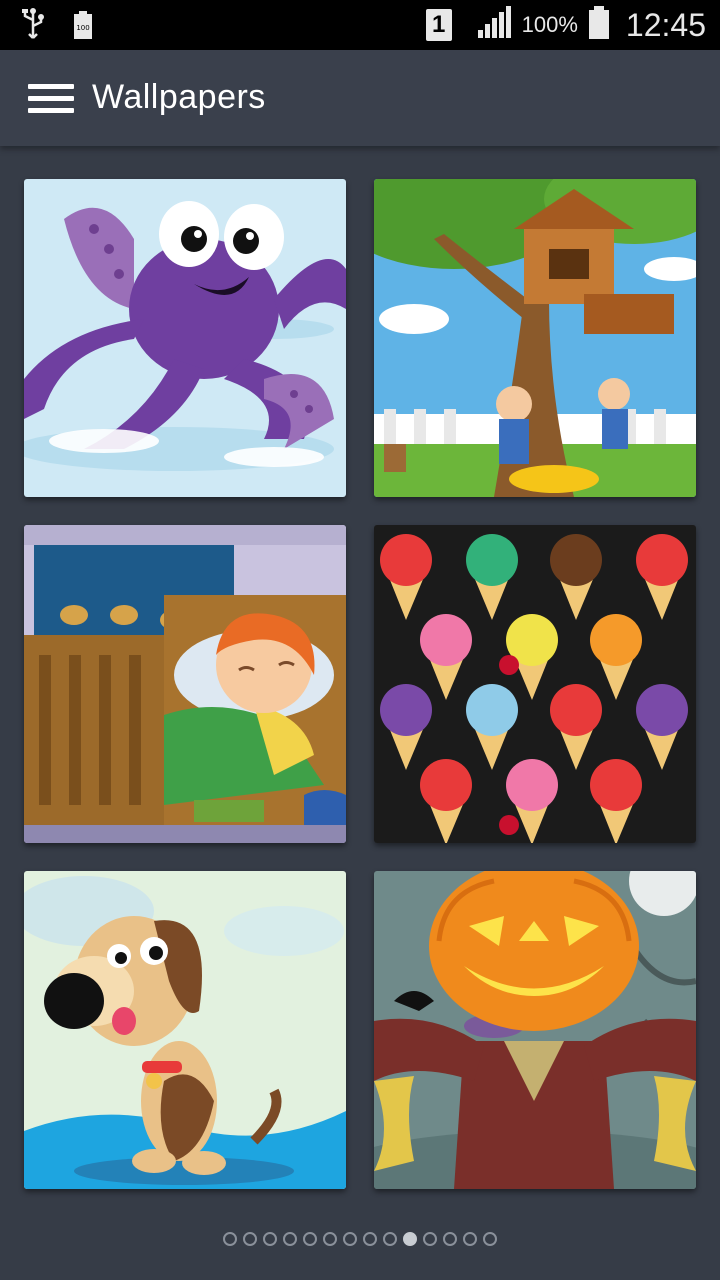 This screenshot has width=720, height=1280. Describe the element at coordinates (599, 25) in the screenshot. I see `battery-icon` at that location.